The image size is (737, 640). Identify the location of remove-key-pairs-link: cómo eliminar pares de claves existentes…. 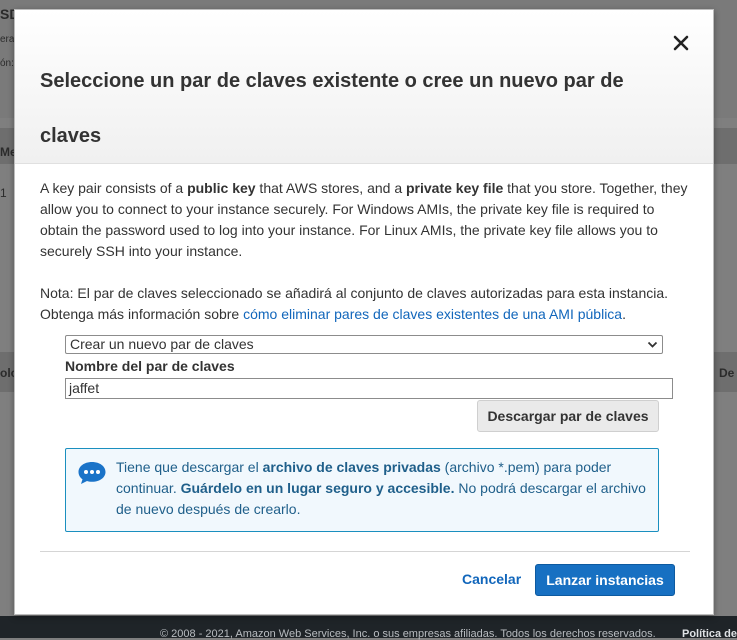
(432, 314).